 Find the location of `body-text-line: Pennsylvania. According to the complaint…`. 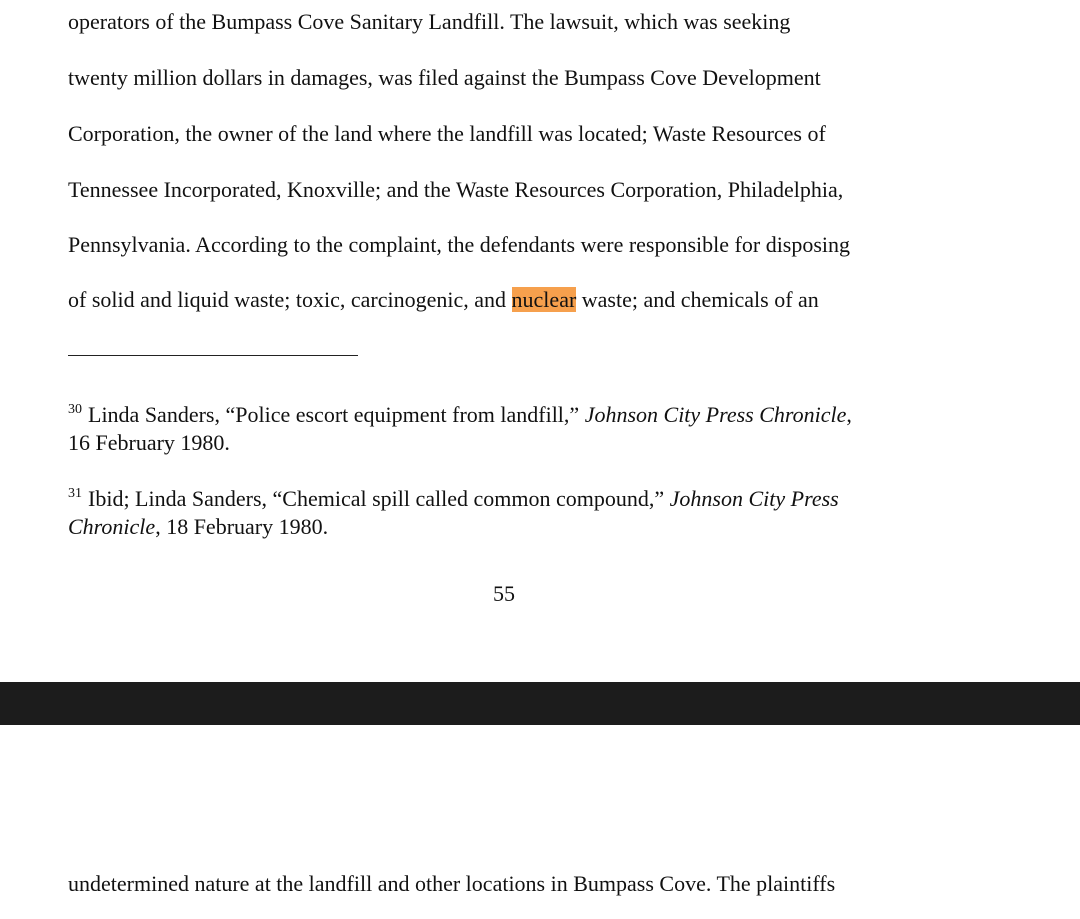

body-text-line: Pennsylvania. According to the complaint… is located at coordinates (459, 244).